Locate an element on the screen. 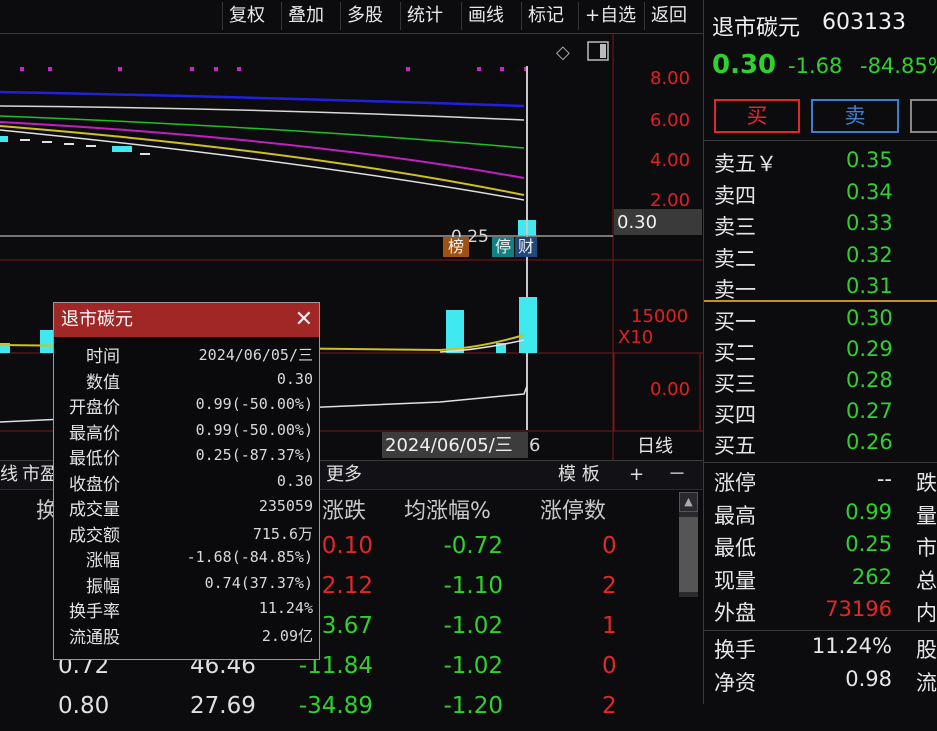  popup-row: 最低价 0.25(-87.37%) is located at coordinates (186, 456).